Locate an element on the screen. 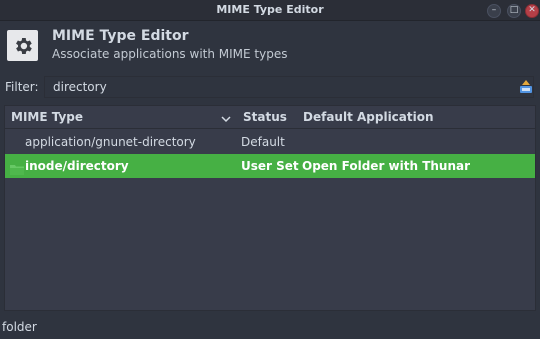 The image size is (540, 339). minimize-icon: – is located at coordinates (494, 10).